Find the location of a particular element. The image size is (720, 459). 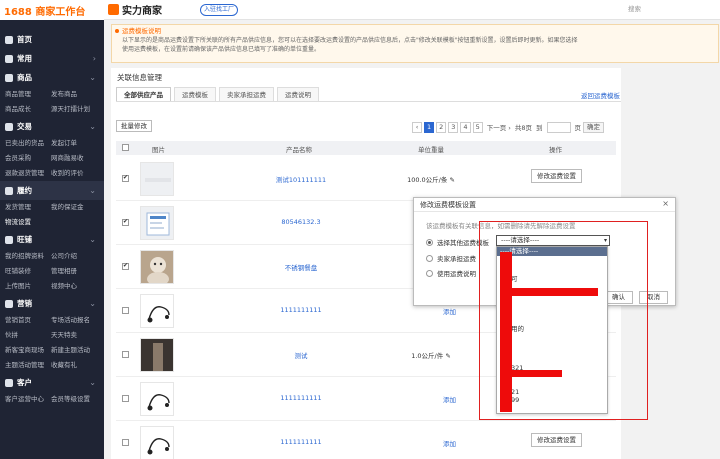

sidebar-item: 发起订单 is located at coordinates (77, 143).